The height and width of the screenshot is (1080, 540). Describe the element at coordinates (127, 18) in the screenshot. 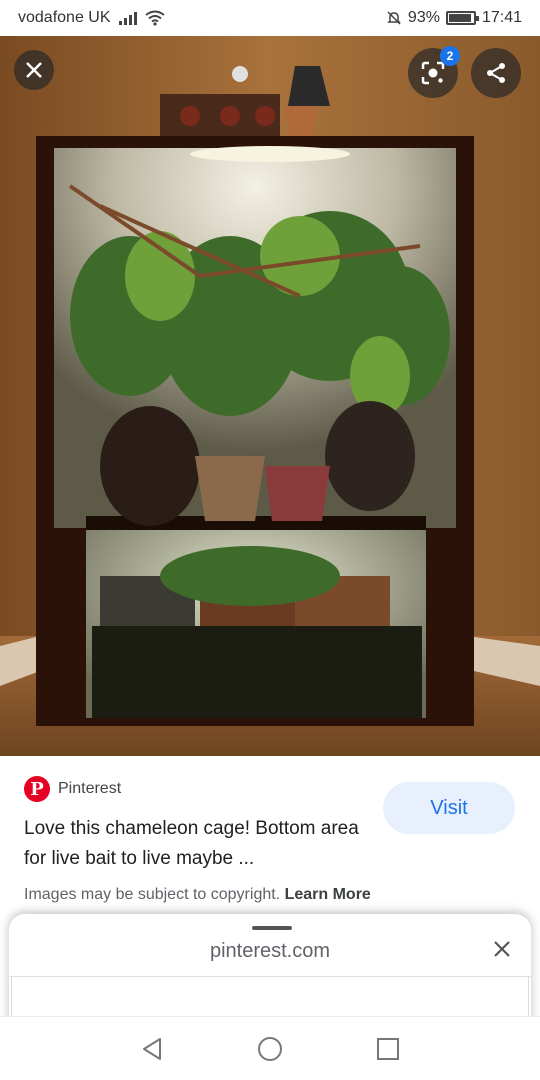

I see `signal-icon` at that location.